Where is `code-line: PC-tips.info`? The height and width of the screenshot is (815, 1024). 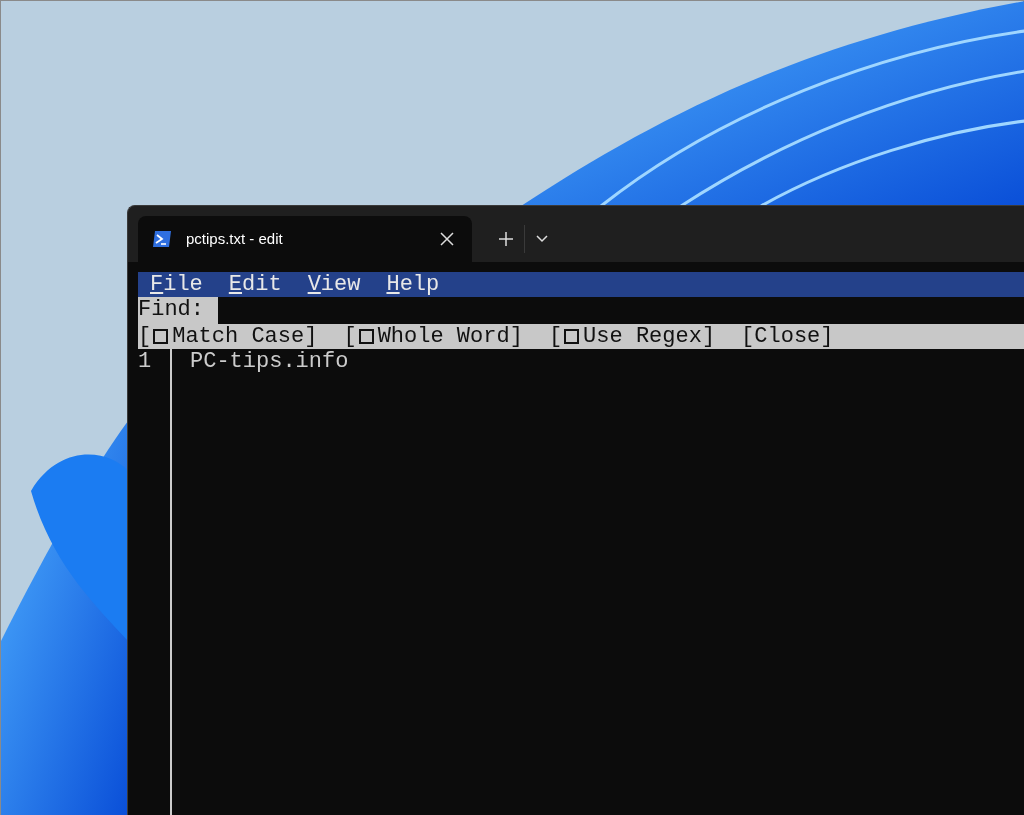
code-line: PC-tips.info is located at coordinates (269, 361).